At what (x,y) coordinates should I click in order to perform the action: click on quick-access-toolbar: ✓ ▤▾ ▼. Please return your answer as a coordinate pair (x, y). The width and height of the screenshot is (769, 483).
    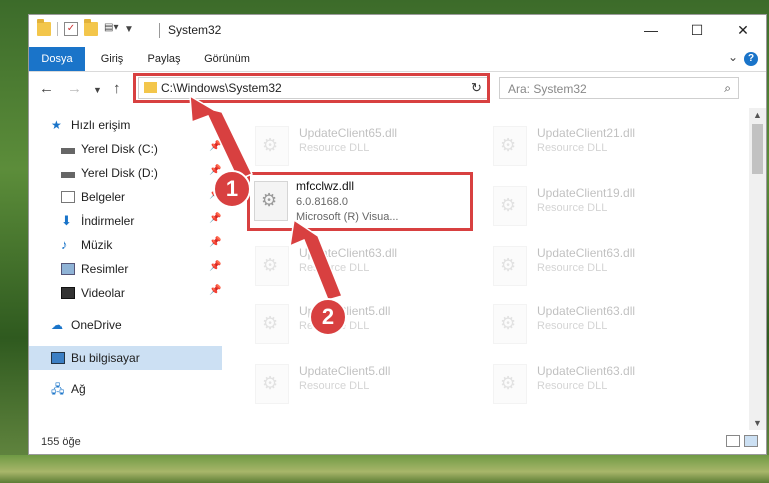
    Looking at the image, I should click on (85, 27).